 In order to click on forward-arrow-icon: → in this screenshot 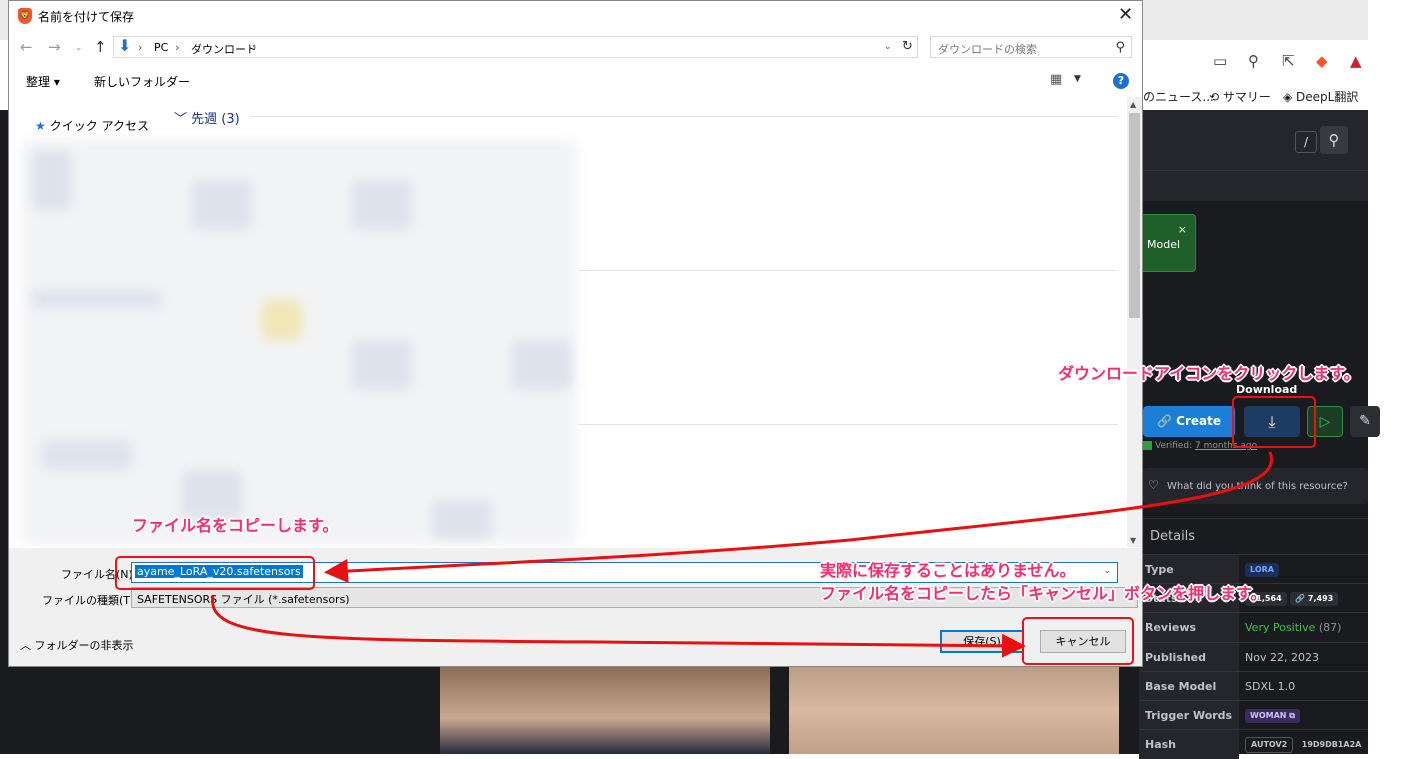, I will do `click(54, 47)`.